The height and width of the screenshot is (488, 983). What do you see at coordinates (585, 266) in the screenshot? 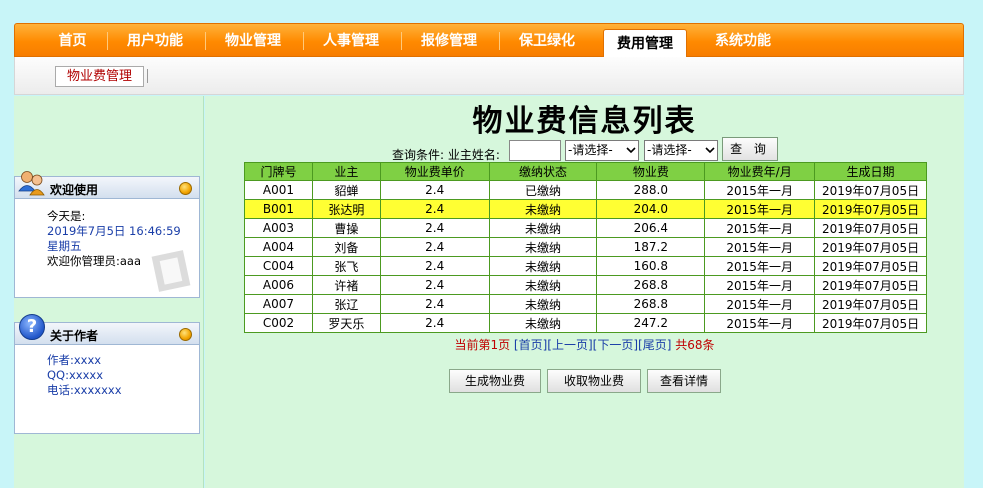
I see `table-row: C004 张飞 2.4 未缴纳 160.8 2015年一月 2019年07月05日` at bounding box center [585, 266].